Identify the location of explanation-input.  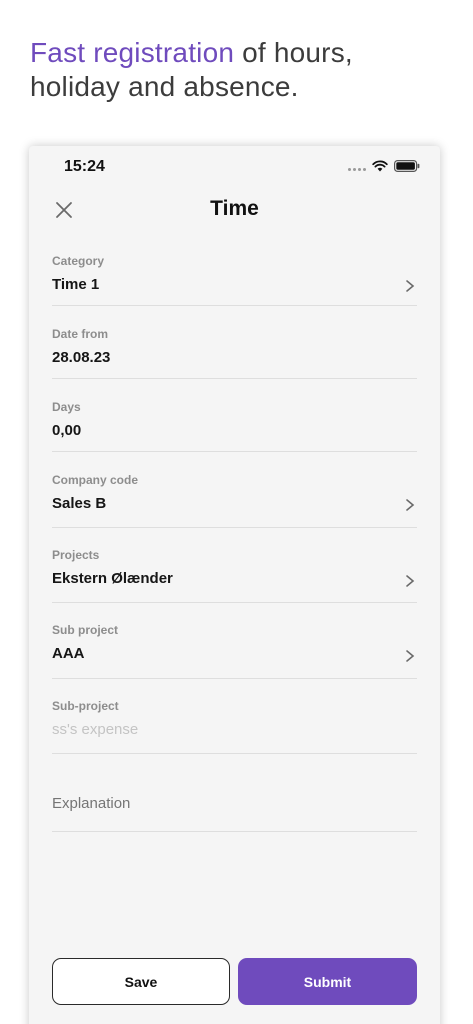
(234, 803).